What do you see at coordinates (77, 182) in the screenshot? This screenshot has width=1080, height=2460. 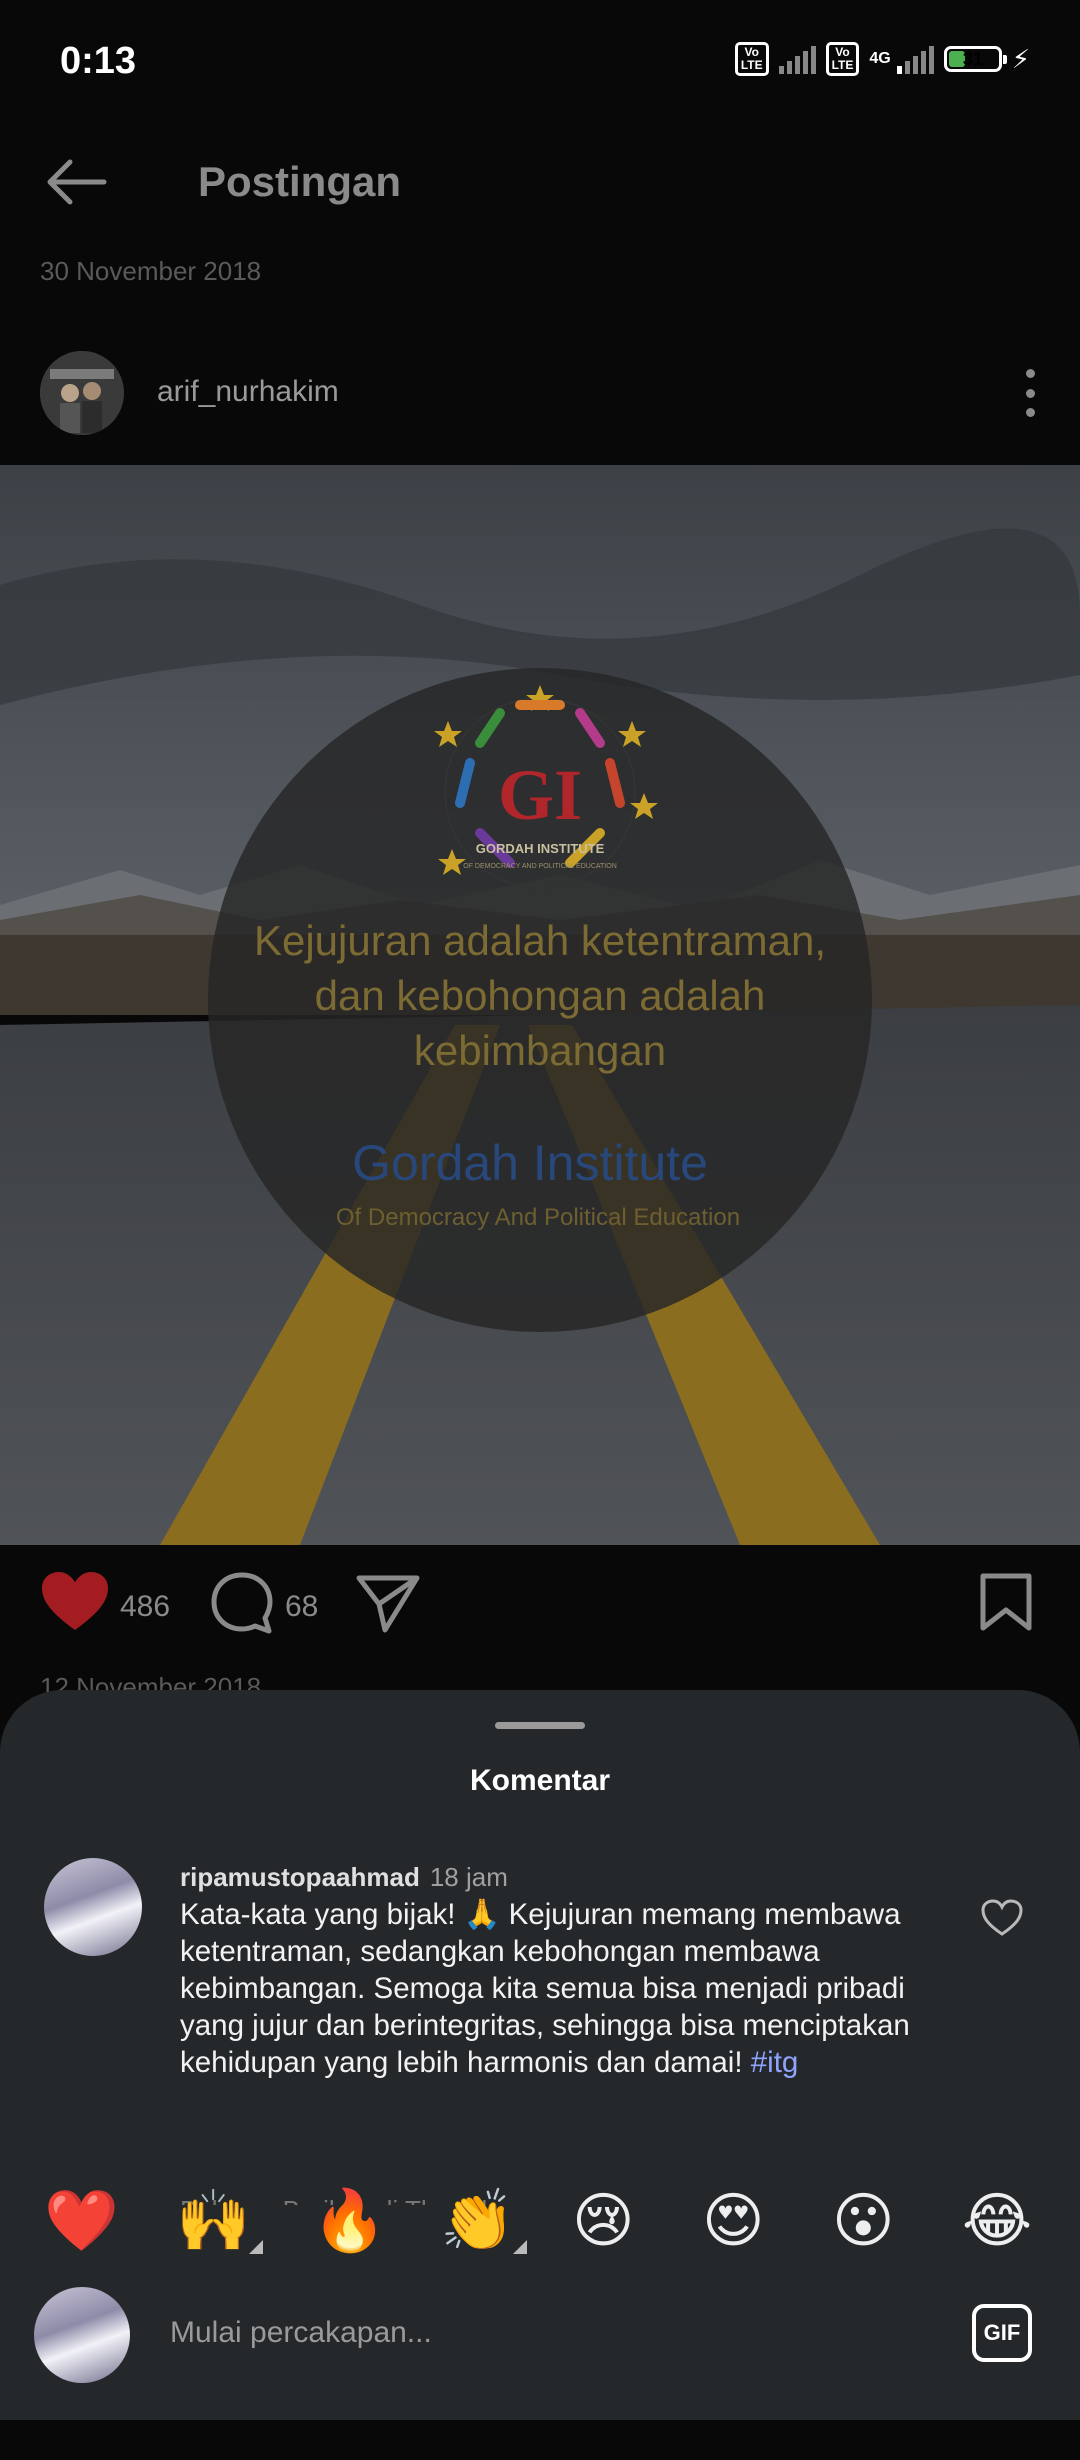 I see `back-arrow-icon` at bounding box center [77, 182].